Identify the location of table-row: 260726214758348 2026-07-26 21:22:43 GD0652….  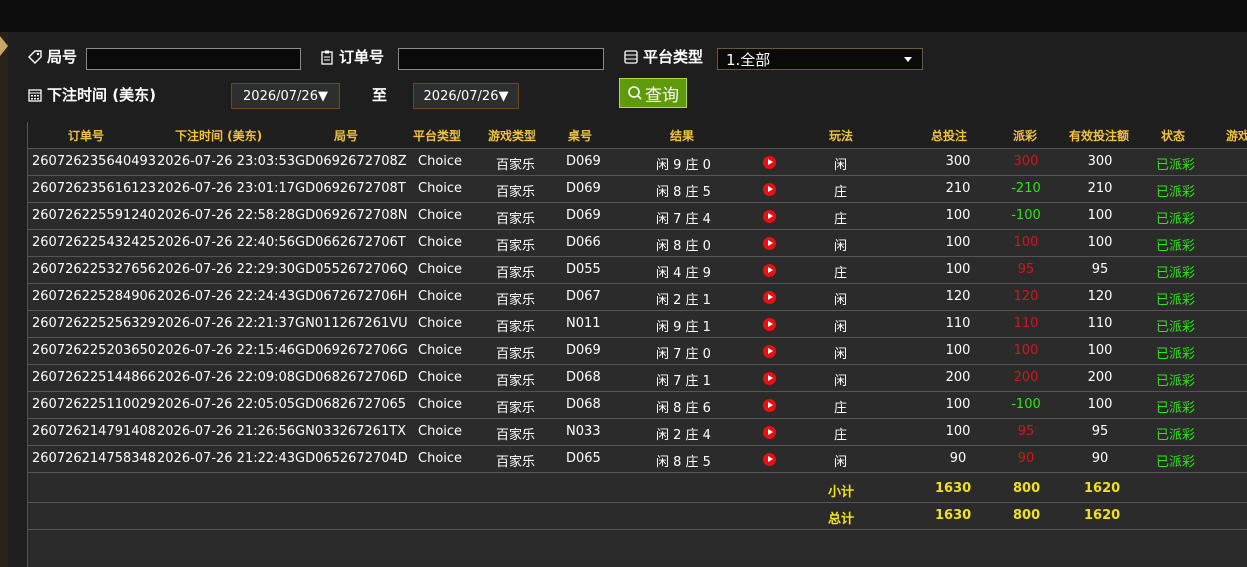
(637, 459).